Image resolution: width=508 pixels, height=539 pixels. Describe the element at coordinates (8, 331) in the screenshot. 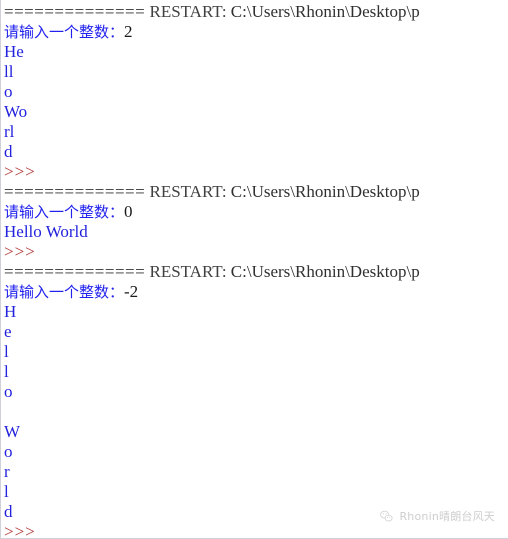

I see `output-text: e` at that location.